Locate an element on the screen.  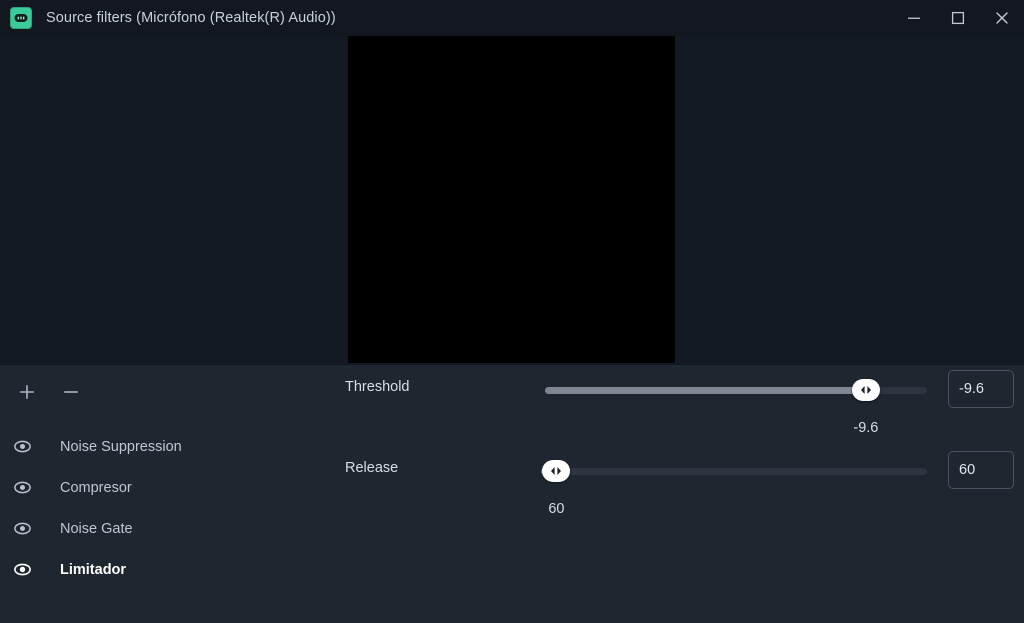
threshold-slider-value: -9.6 is located at coordinates (866, 428).